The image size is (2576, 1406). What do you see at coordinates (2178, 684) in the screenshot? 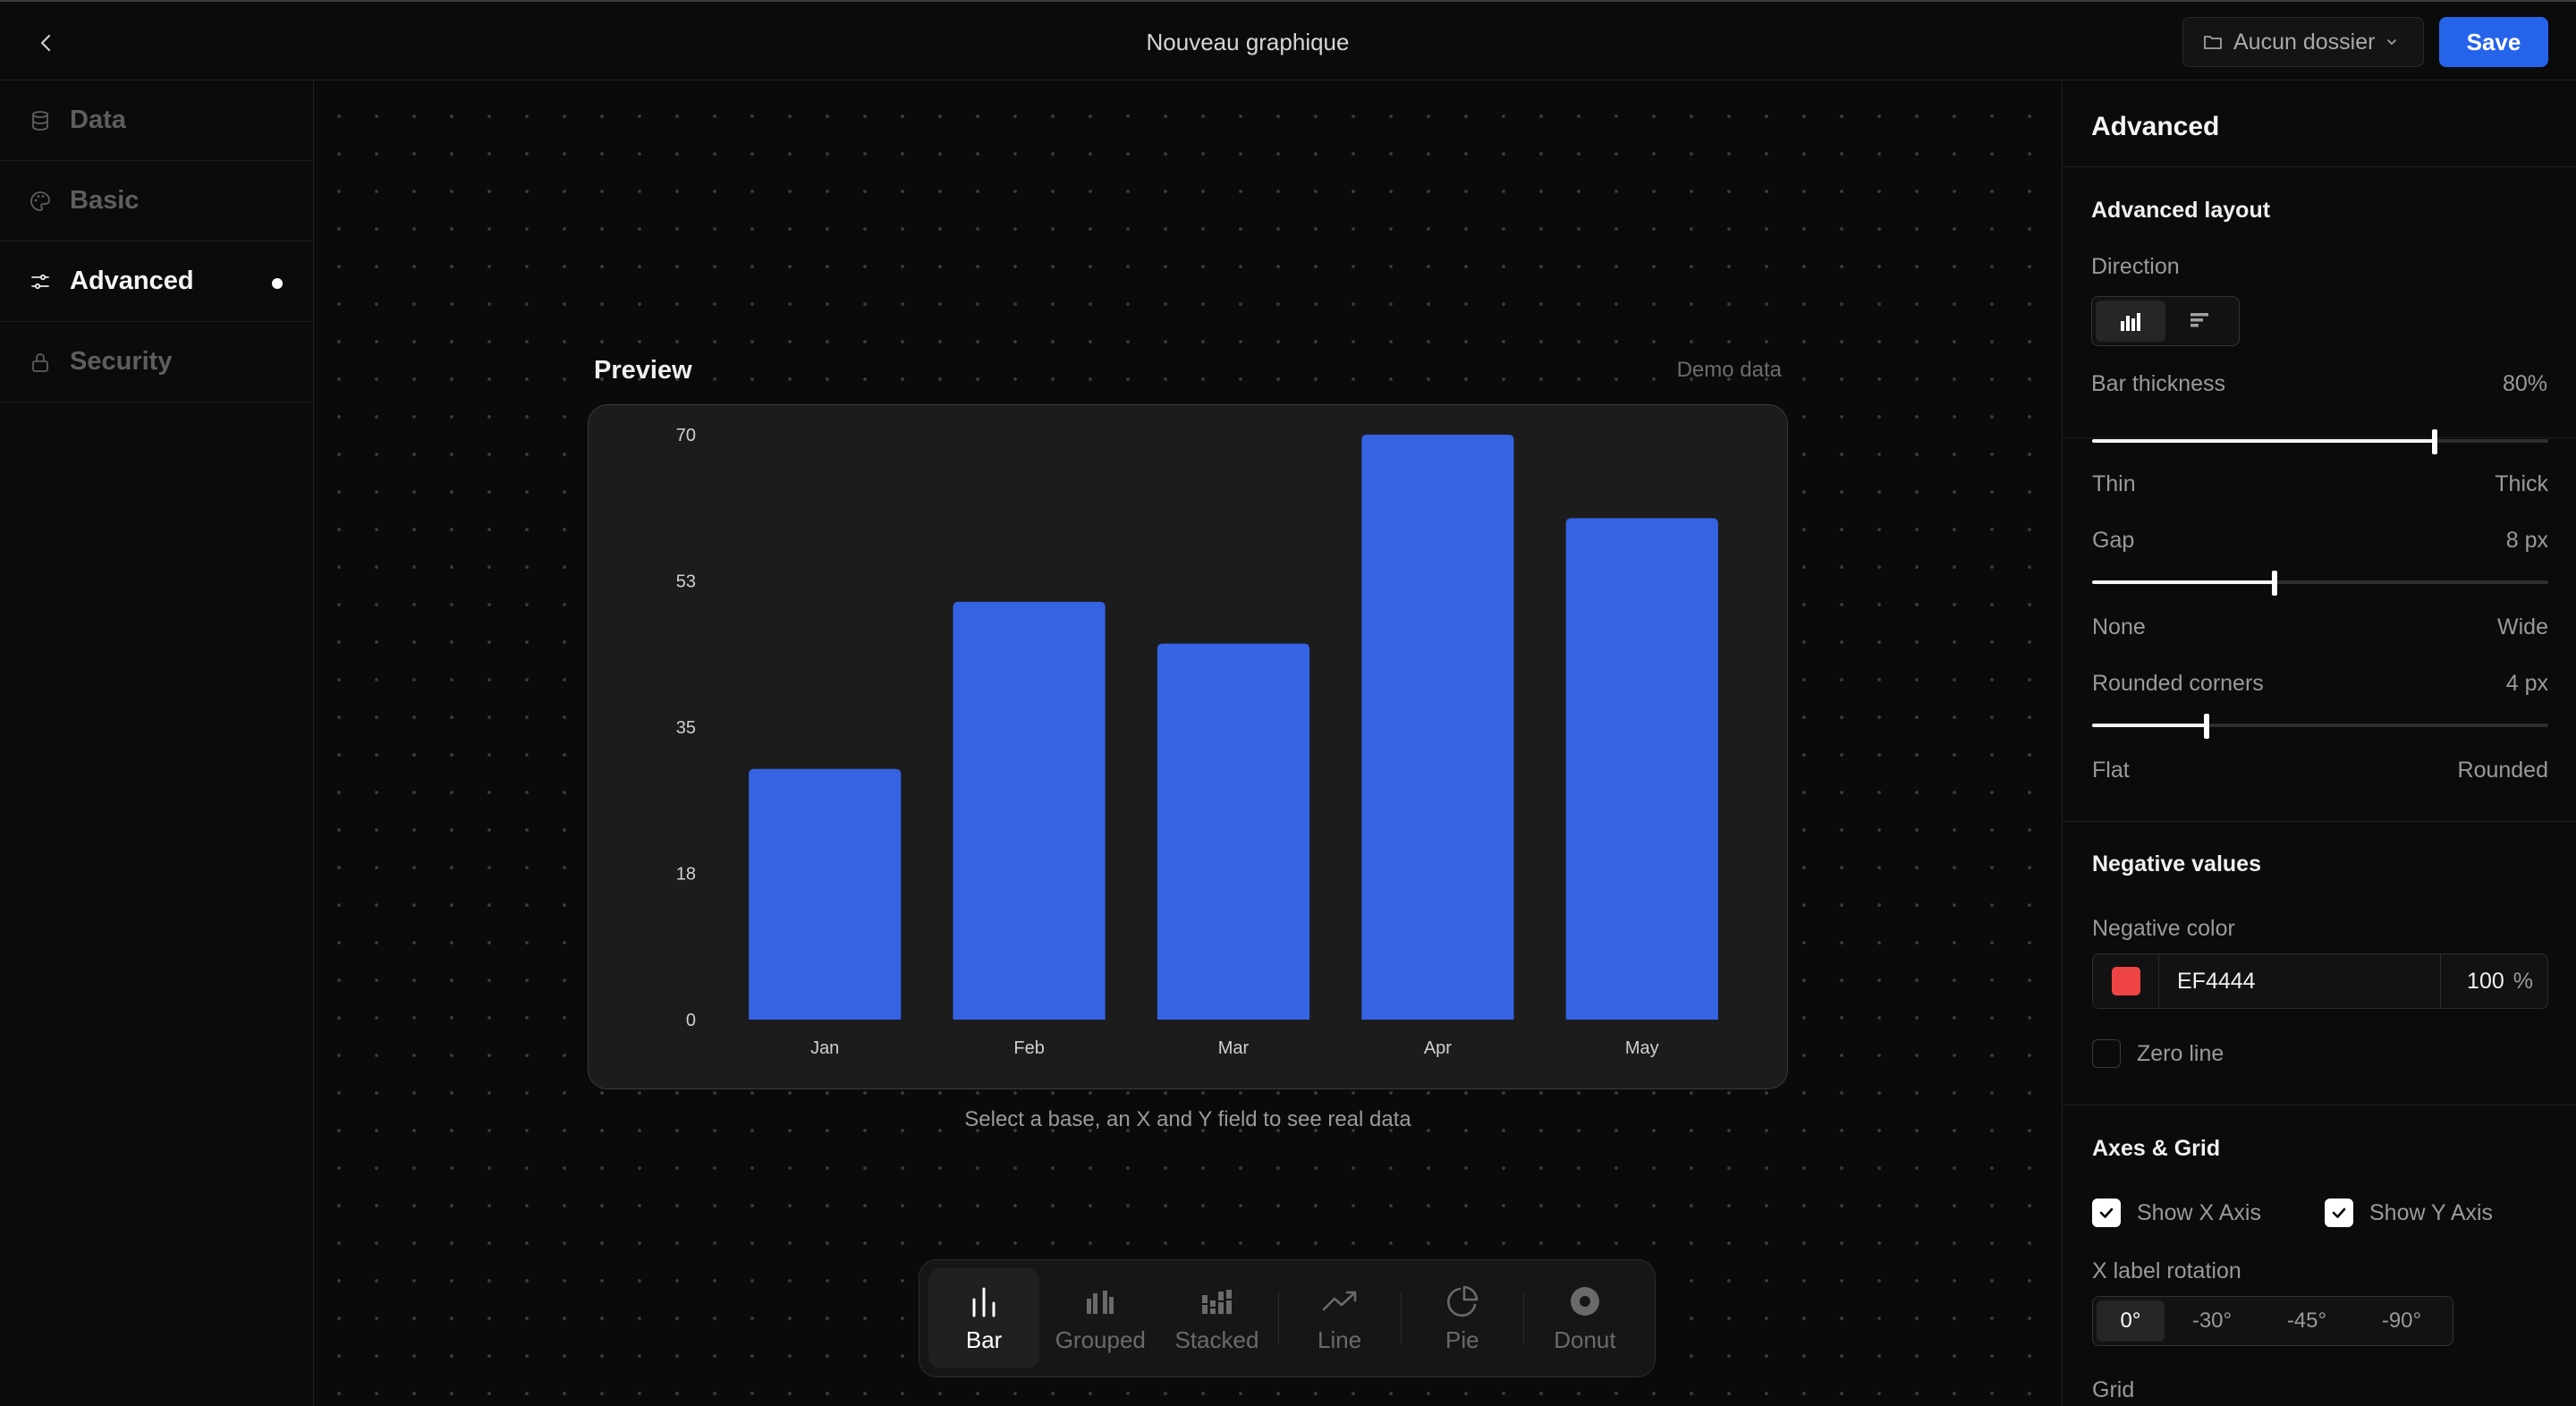
I see `rounded-corners-label: Rounded corners` at bounding box center [2178, 684].